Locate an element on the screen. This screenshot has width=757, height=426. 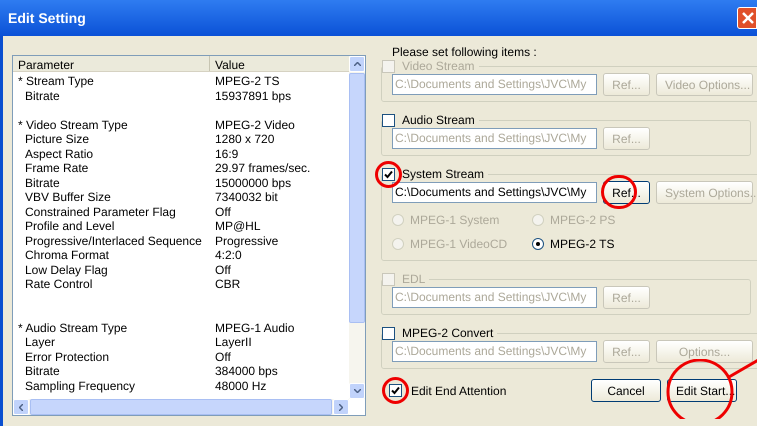
checkbox-label: Edit End Attention is located at coordinates (458, 391).